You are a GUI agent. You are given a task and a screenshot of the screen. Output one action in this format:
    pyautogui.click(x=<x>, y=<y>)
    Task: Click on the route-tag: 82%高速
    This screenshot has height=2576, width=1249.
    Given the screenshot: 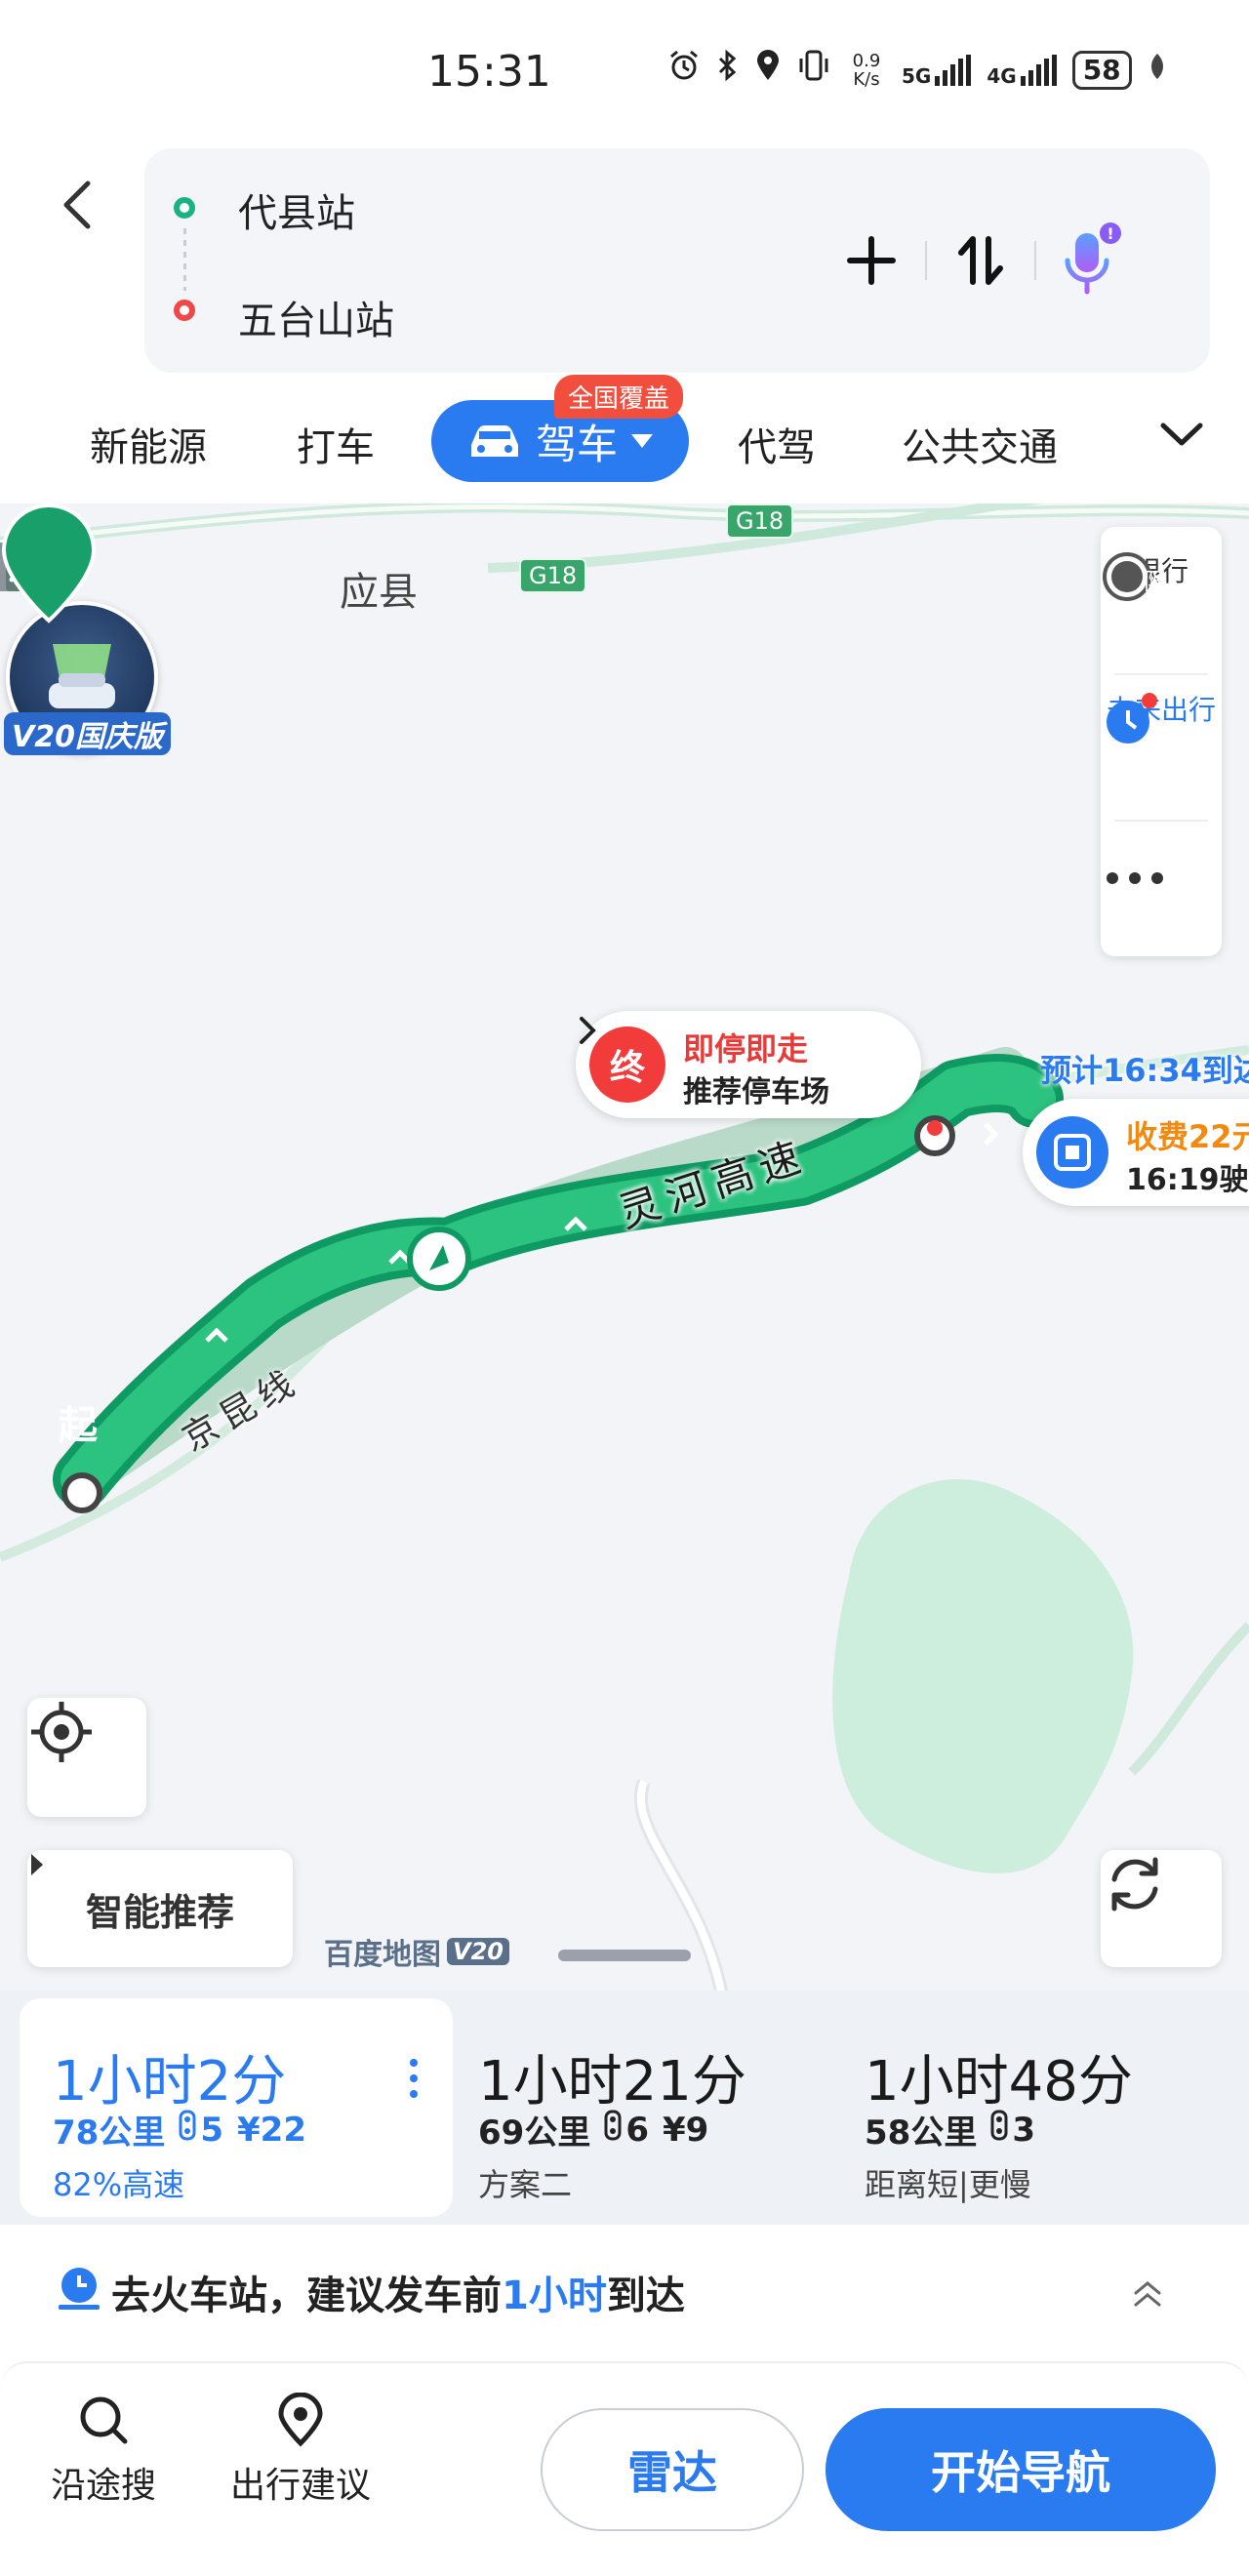 What is the action you would take?
    pyautogui.click(x=119, y=2184)
    